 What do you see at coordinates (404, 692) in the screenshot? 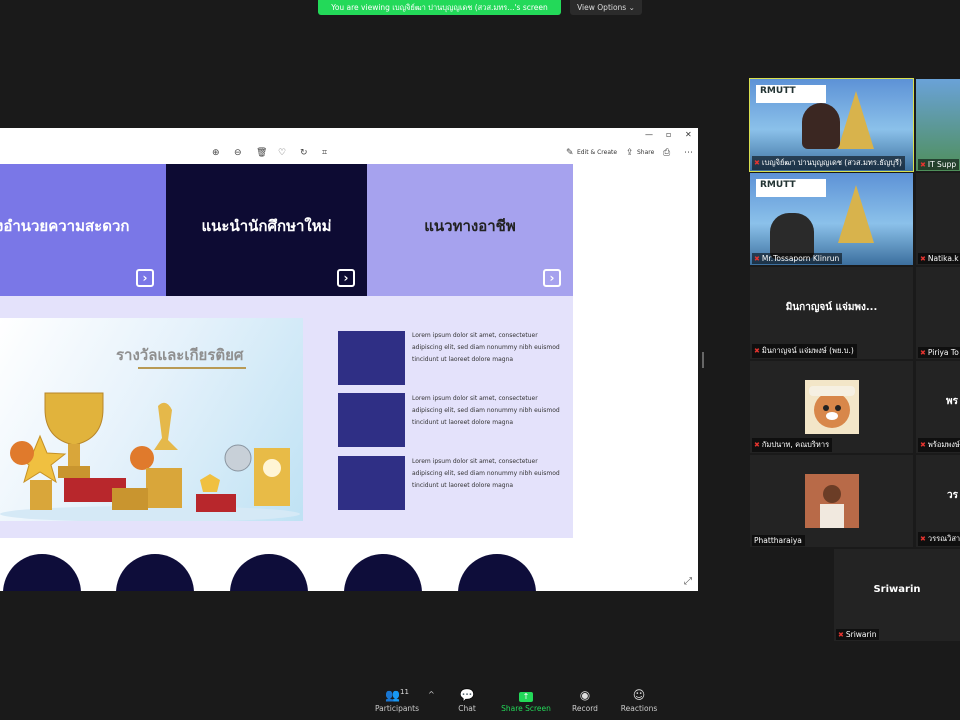
I see `participants-count: 11` at bounding box center [404, 692].